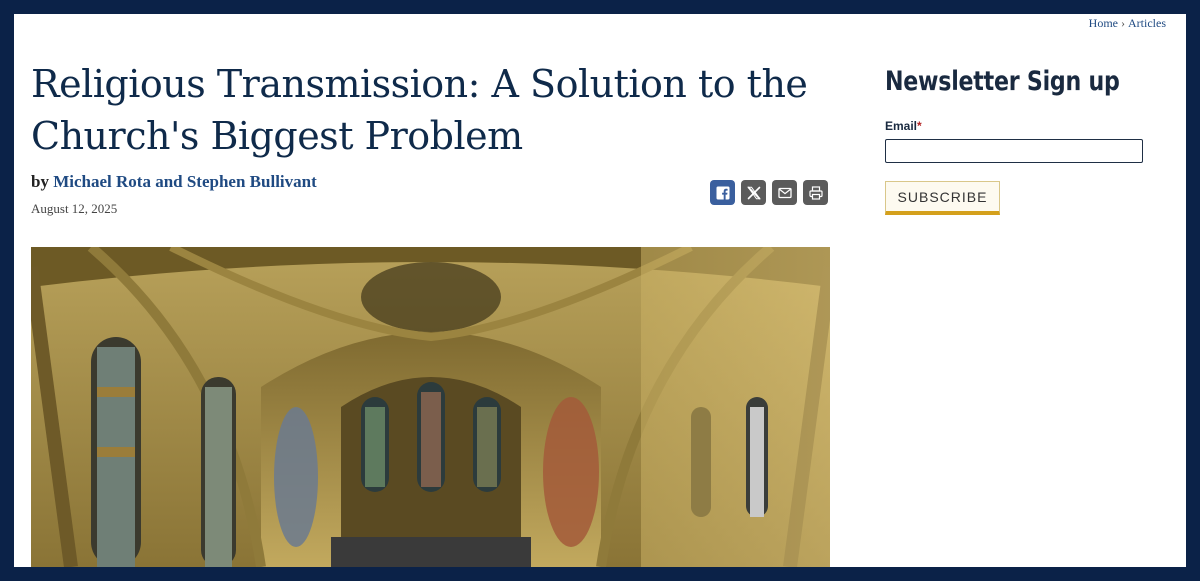 The height and width of the screenshot is (581, 1200). I want to click on required-mark: *, so click(919, 126).